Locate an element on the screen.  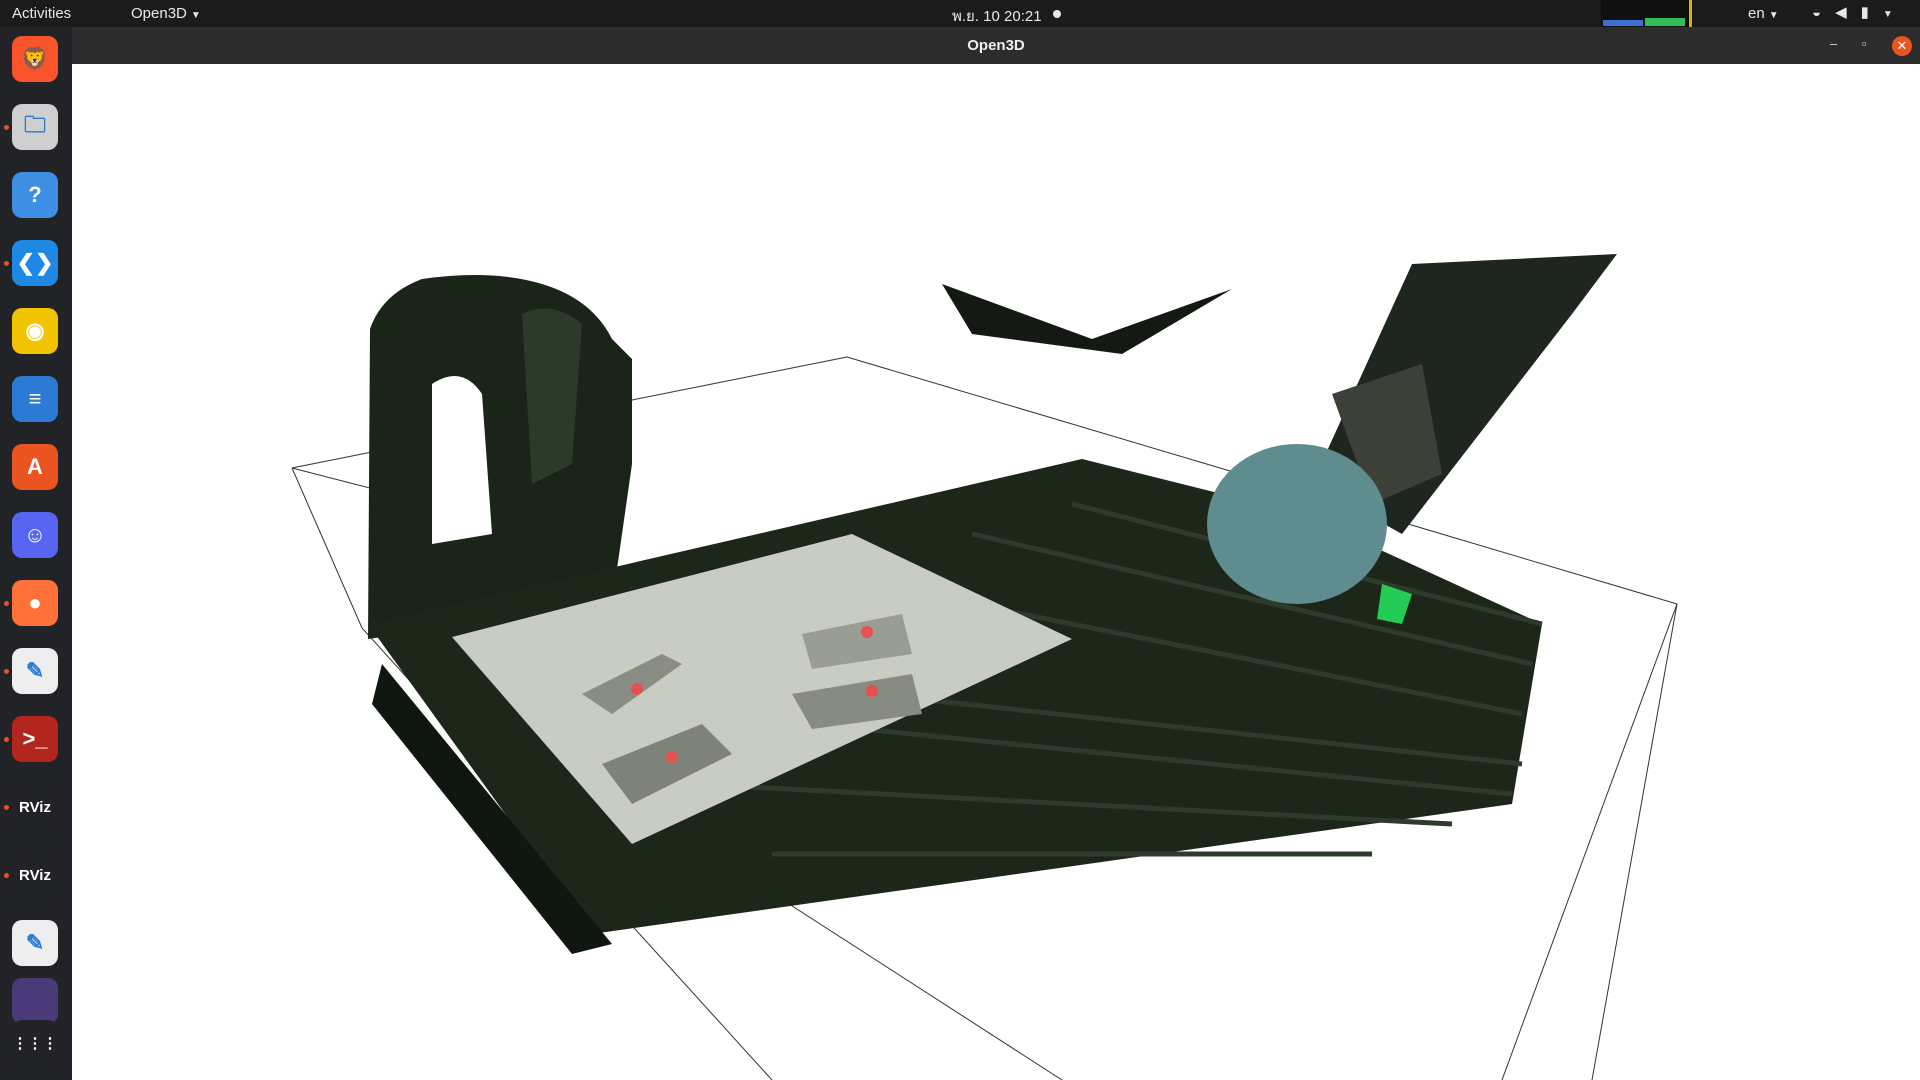
maximize-button: ▫ is located at coordinates (1864, 43).